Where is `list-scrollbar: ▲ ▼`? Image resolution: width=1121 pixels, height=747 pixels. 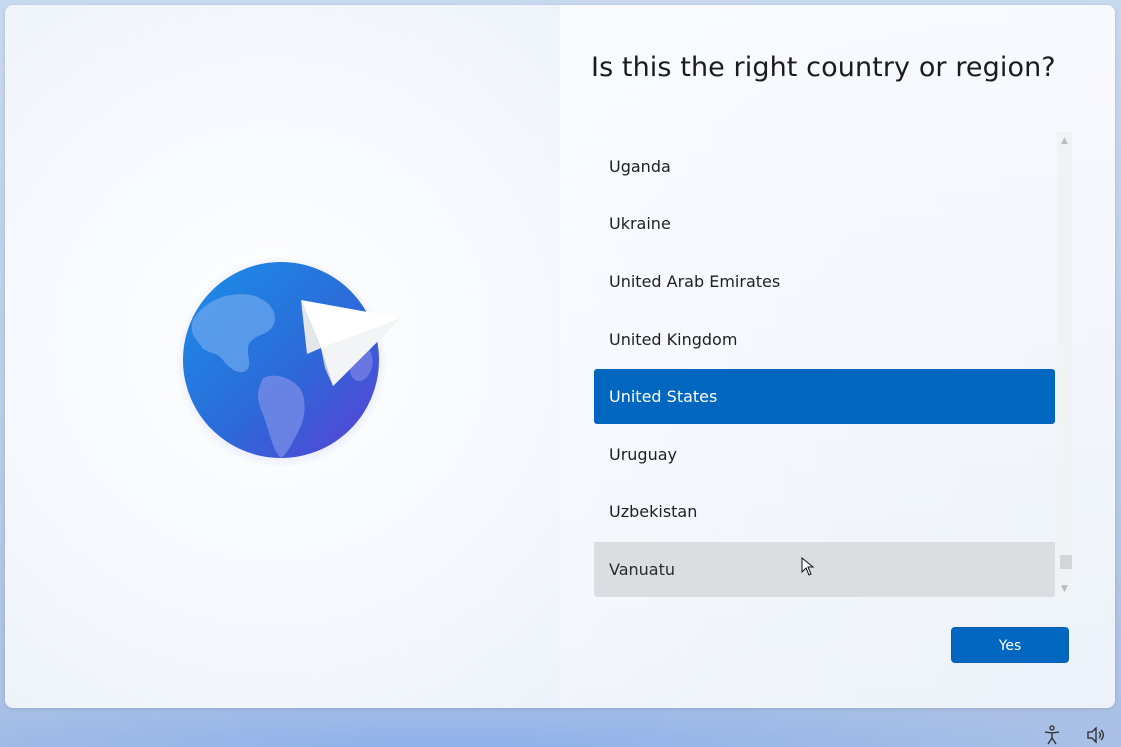 list-scrollbar: ▲ ▼ is located at coordinates (1064, 365).